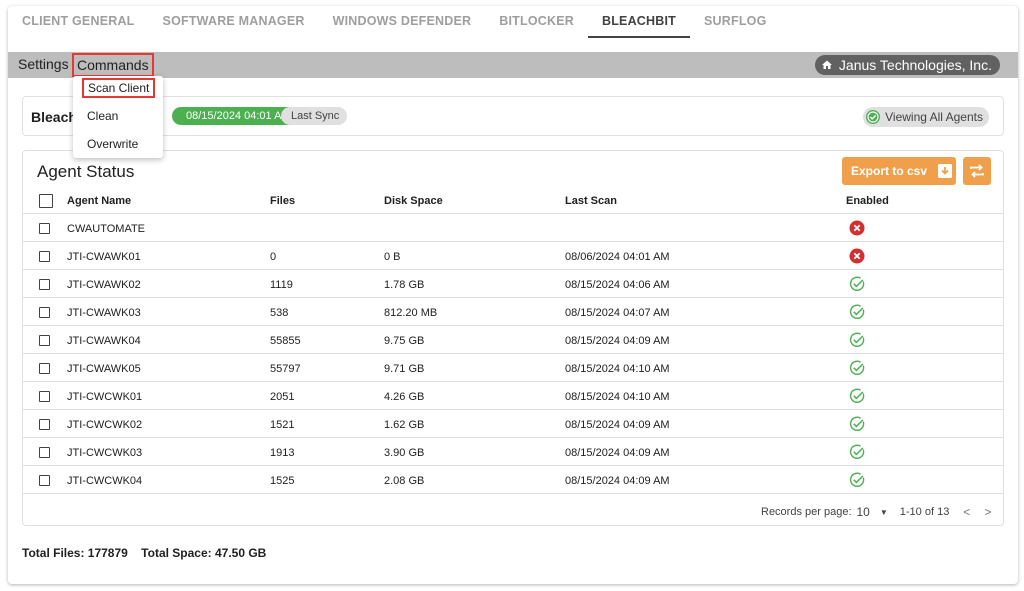 Image resolution: width=1024 pixels, height=591 pixels. What do you see at coordinates (915, 65) in the screenshot?
I see `company-name: Janus Technologies, Inc.` at bounding box center [915, 65].